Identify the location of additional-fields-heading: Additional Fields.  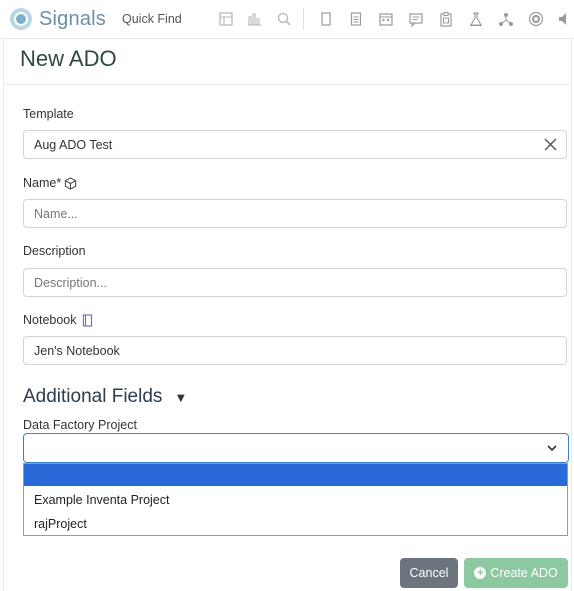
(93, 396).